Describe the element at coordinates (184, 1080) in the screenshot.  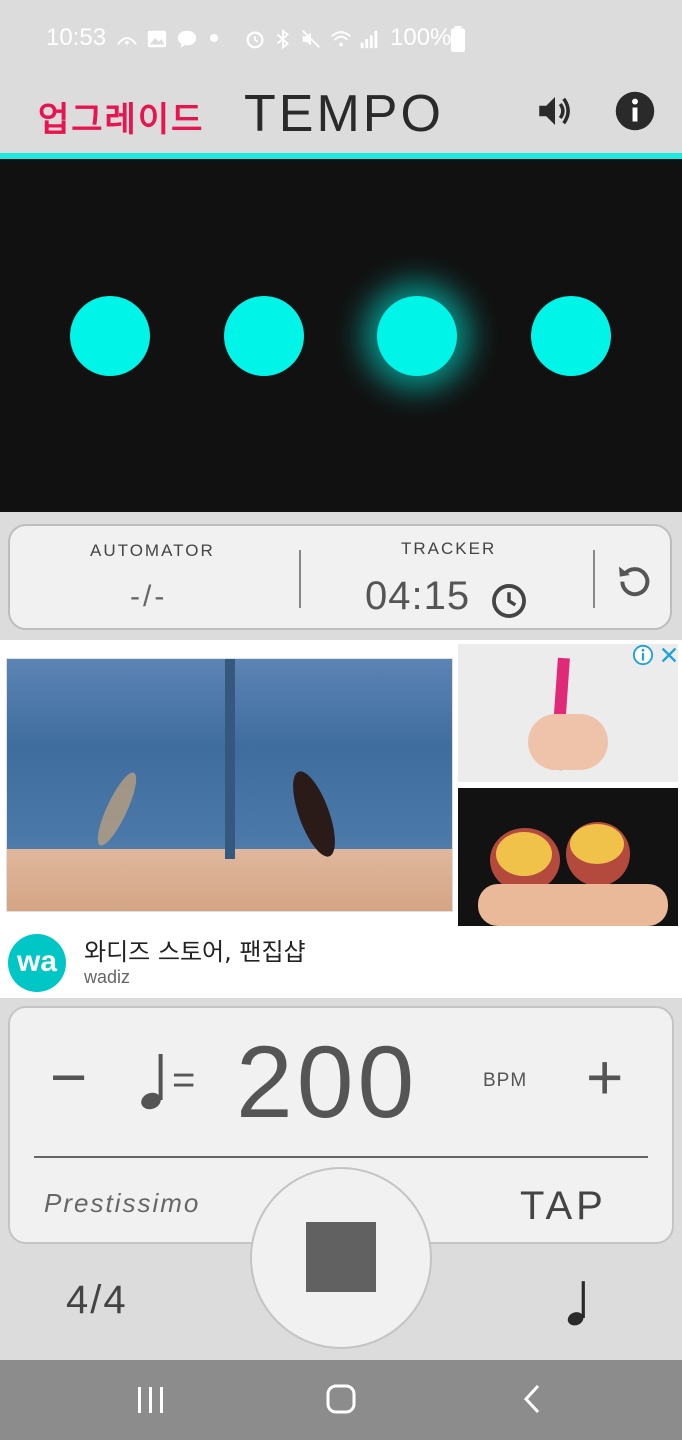
I see `equals-sign: =` at that location.